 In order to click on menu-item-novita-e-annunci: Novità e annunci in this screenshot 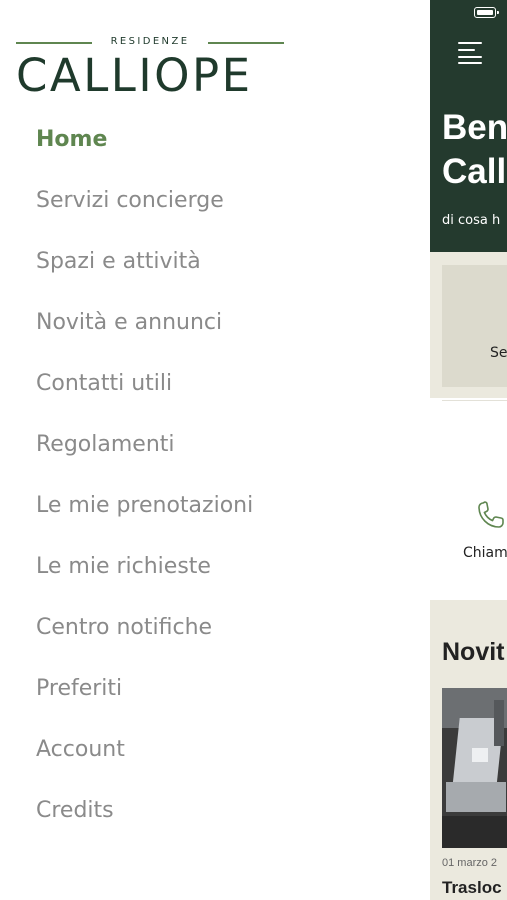, I will do `click(144, 330)`.